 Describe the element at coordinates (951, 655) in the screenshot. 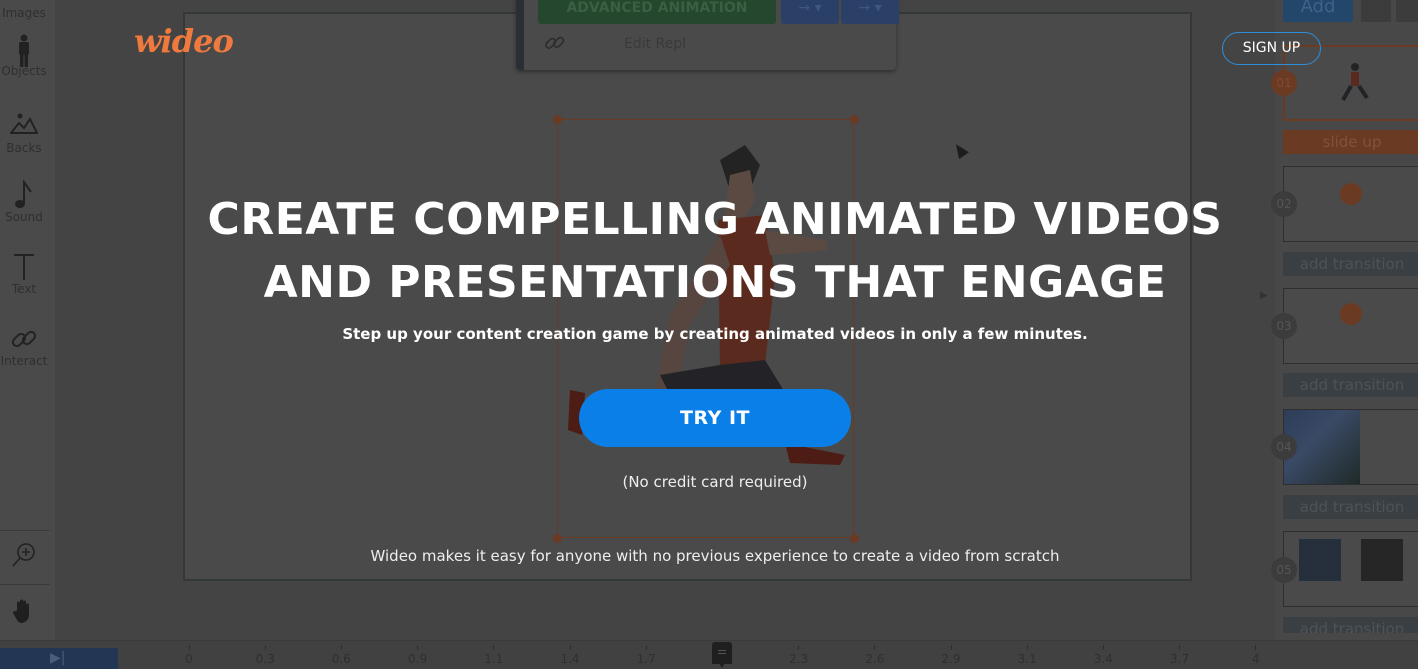

I see `timeline-tick: 2.9` at that location.